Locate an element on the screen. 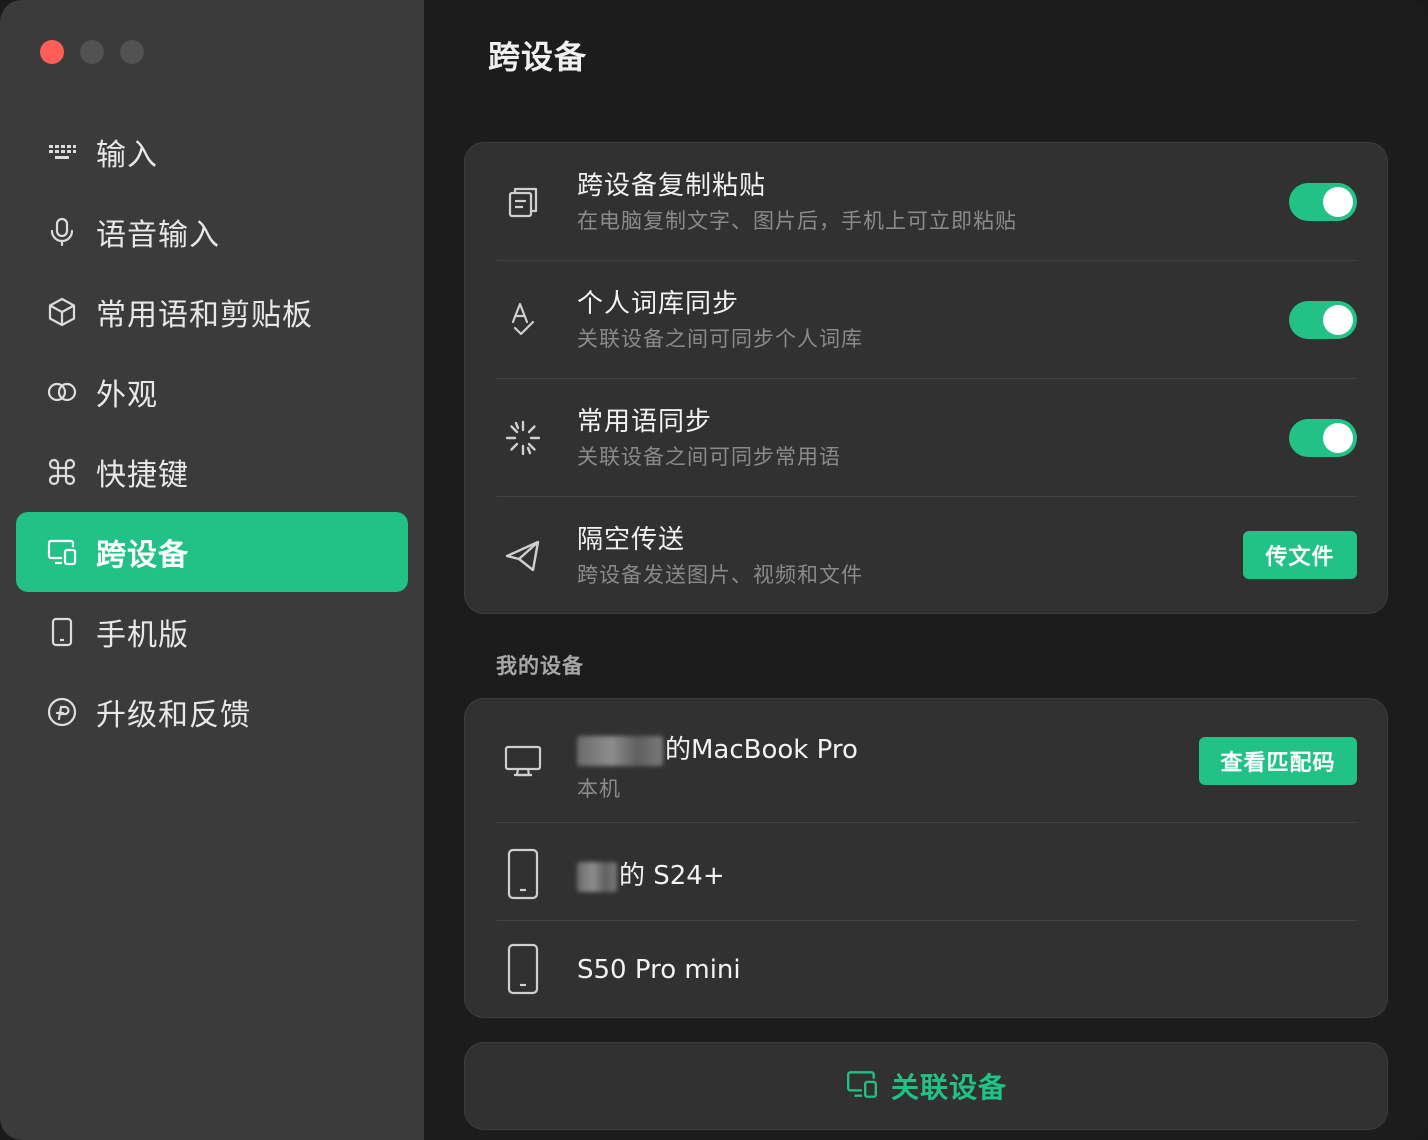 The width and height of the screenshot is (1428, 1140). sidebar-item-input: 输入 is located at coordinates (212, 152).